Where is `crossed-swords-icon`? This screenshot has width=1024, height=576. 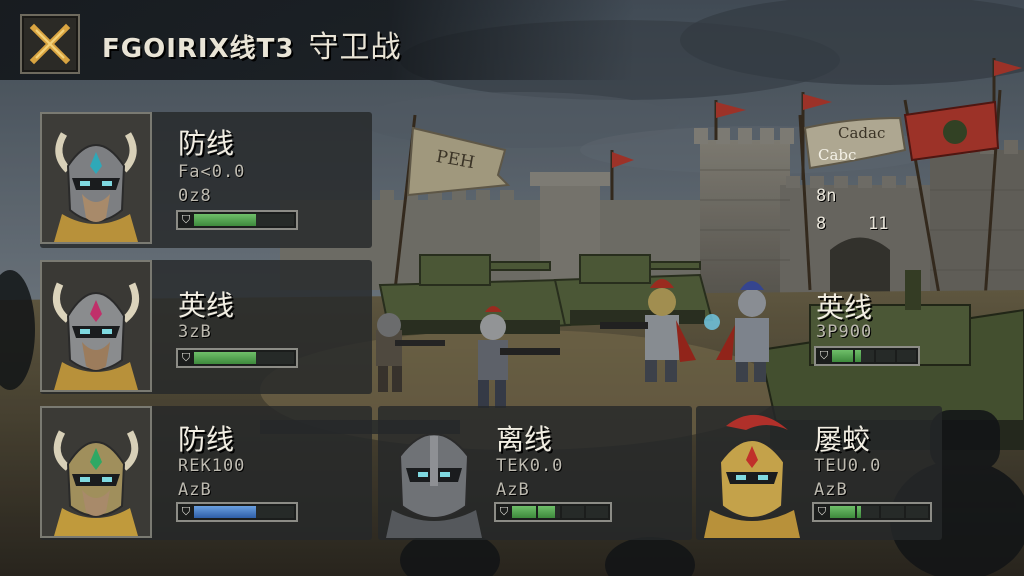 crossed-swords-icon is located at coordinates (50, 44).